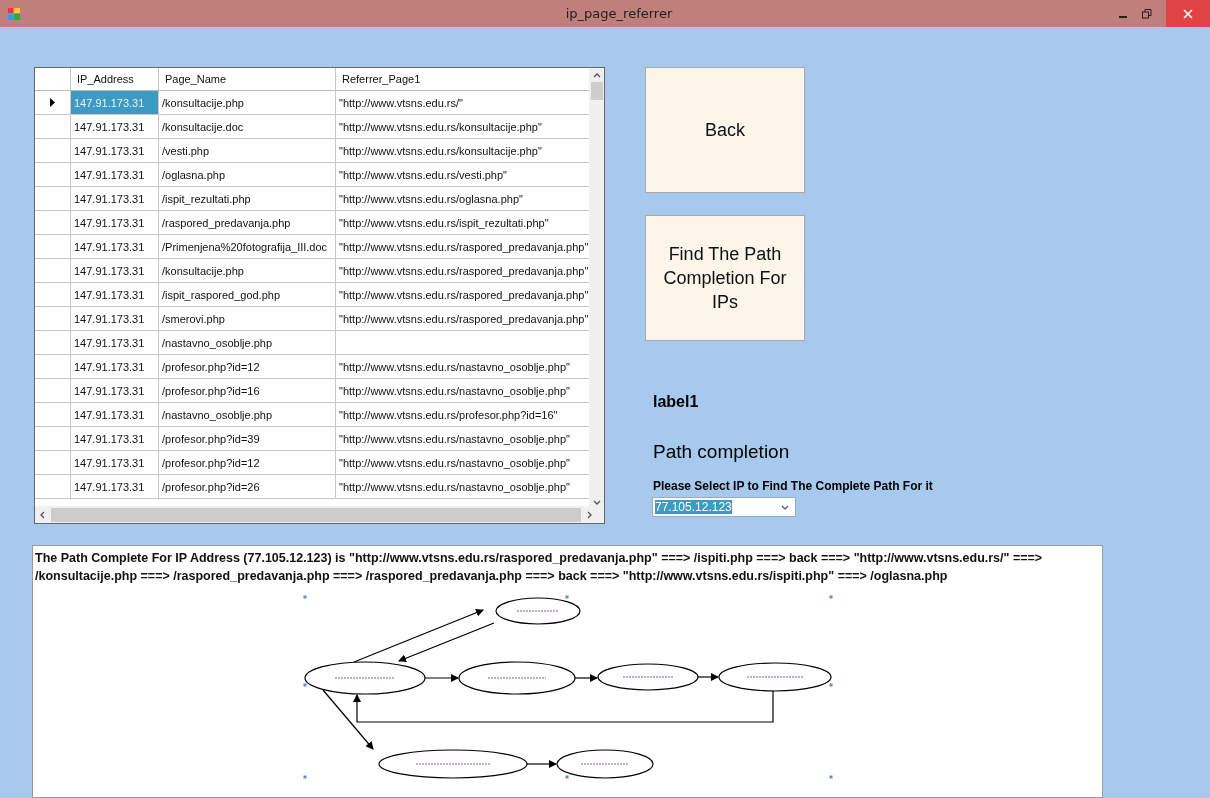  Describe the element at coordinates (247, 222) in the screenshot. I see `table-cell: /raspored_predavanja.php` at that location.